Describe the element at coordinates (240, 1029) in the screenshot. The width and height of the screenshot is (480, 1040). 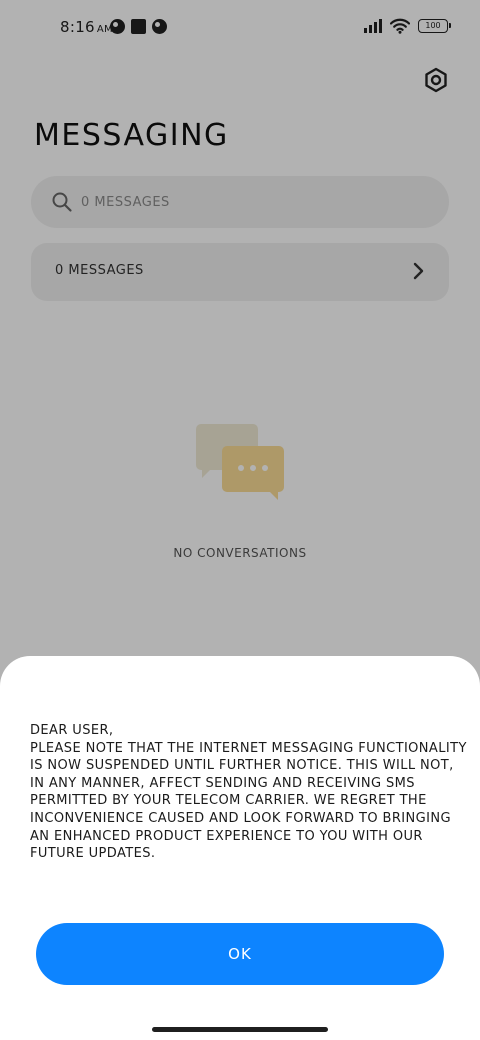
I see `home-indicator` at that location.